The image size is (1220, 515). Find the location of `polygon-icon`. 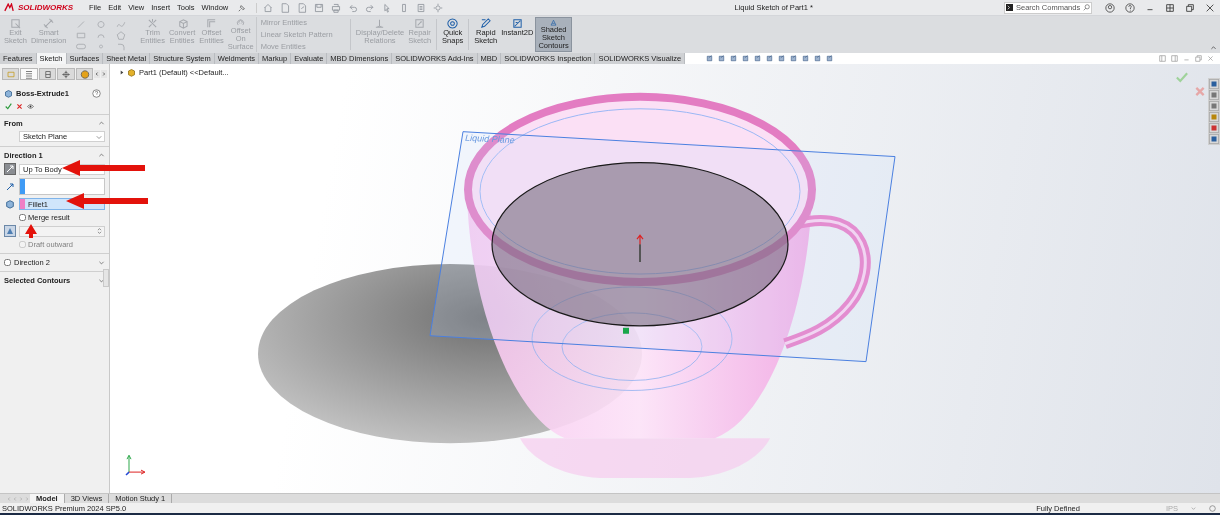

polygon-icon is located at coordinates (121, 35).